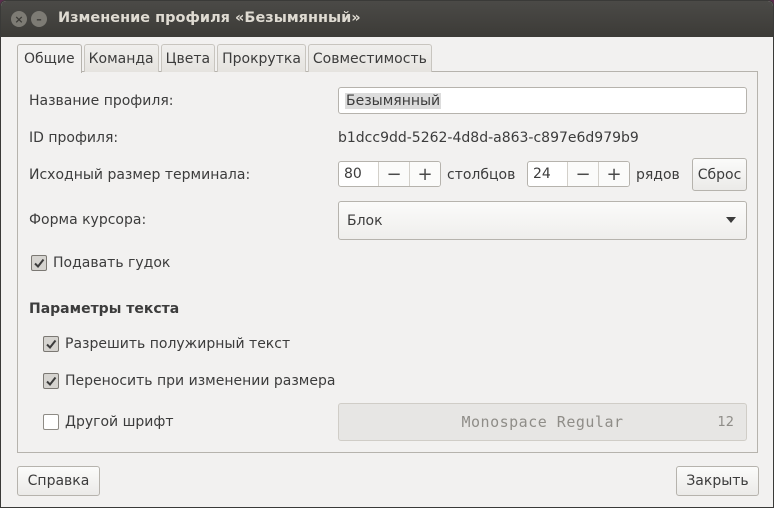 The image size is (774, 508). I want to click on font-size: 12, so click(725, 422).